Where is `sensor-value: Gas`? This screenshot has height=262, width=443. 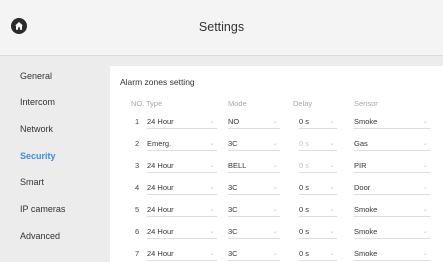
sensor-value: Gas is located at coordinates (361, 143).